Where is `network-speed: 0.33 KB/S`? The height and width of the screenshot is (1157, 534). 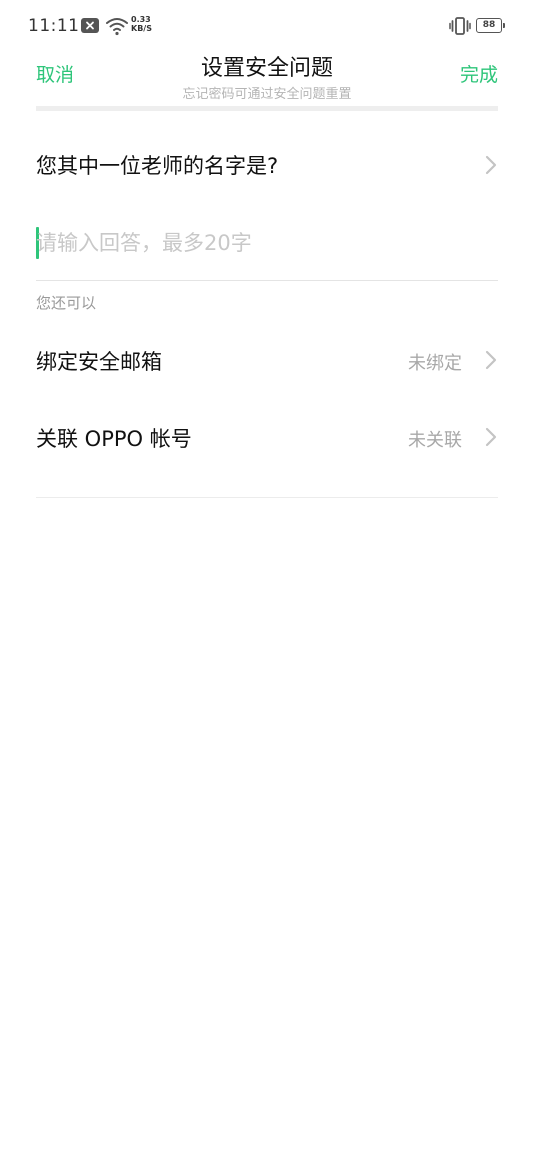
network-speed: 0.33 KB/S is located at coordinates (146, 24).